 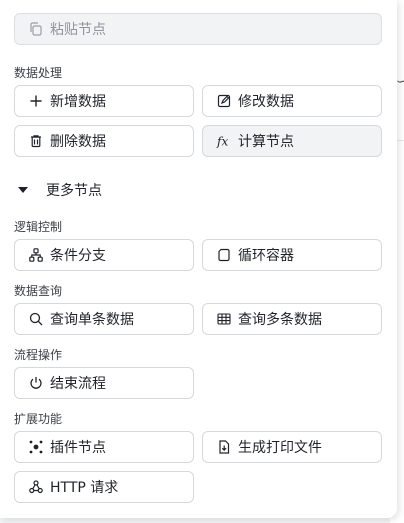 What do you see at coordinates (280, 320) in the screenshot?
I see `query-multi-label: 查询多条数据` at bounding box center [280, 320].